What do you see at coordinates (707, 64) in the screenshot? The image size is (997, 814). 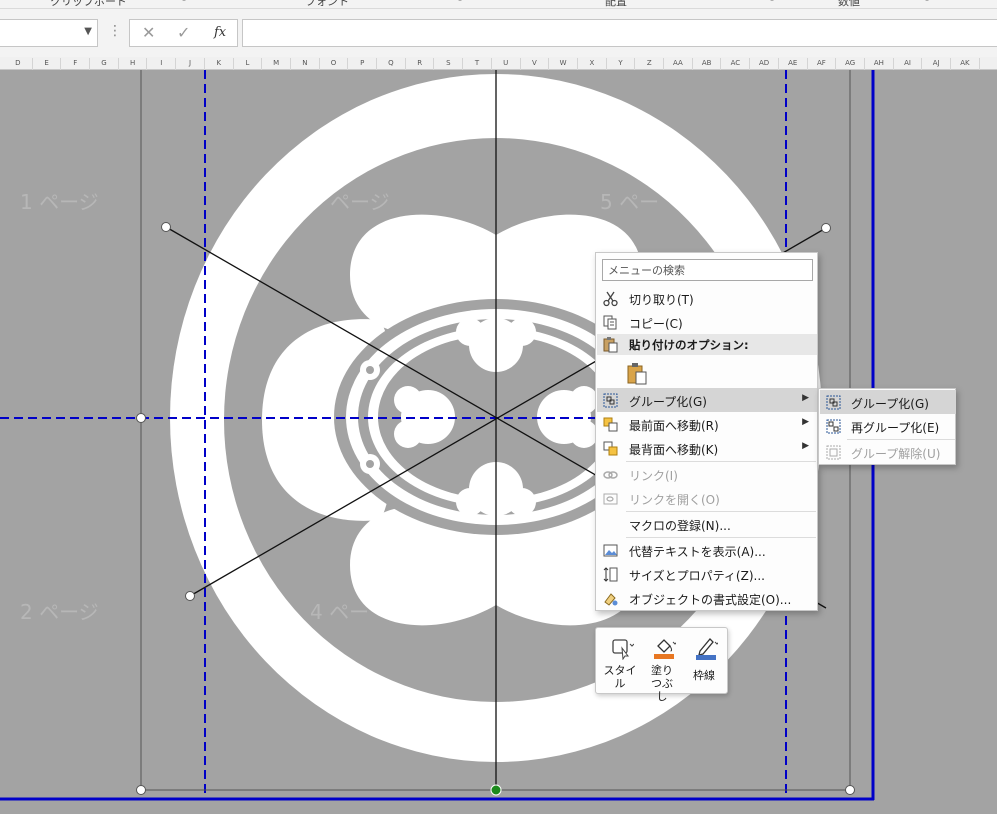 I see `column-header-cell: AB` at bounding box center [707, 64].